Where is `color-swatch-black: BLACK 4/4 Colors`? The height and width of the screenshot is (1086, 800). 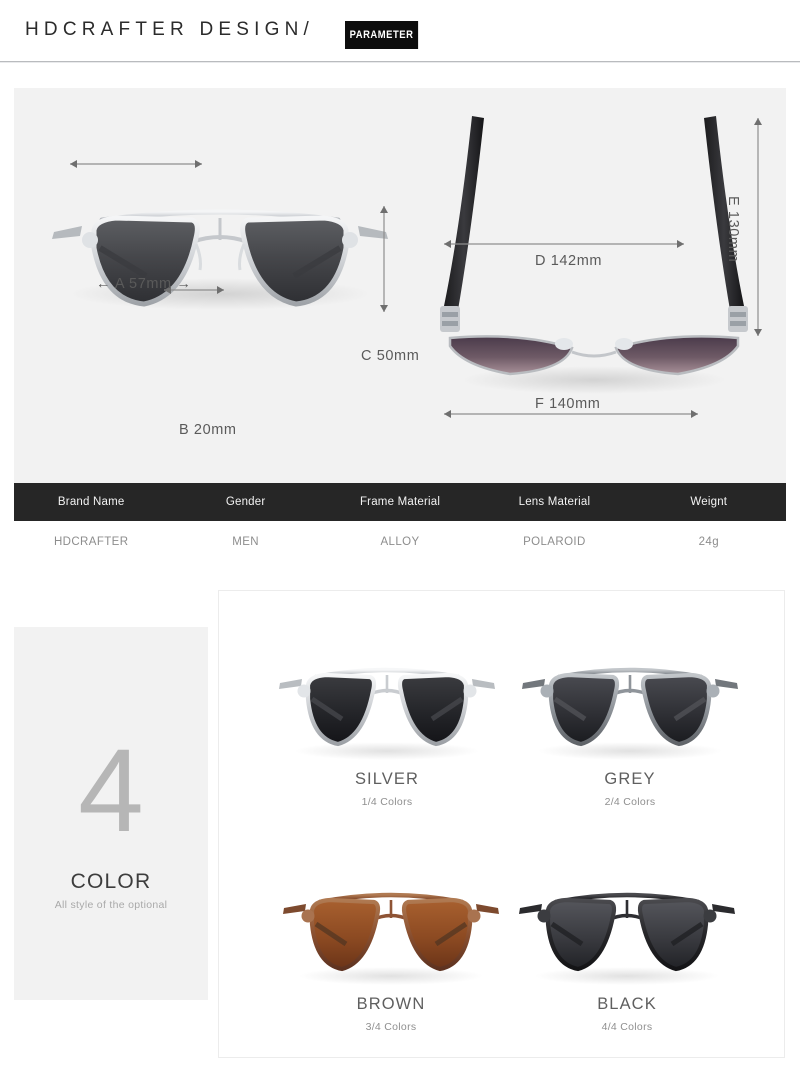
color-swatch-black: BLACK 4/4 Colors is located at coordinates (627, 973).